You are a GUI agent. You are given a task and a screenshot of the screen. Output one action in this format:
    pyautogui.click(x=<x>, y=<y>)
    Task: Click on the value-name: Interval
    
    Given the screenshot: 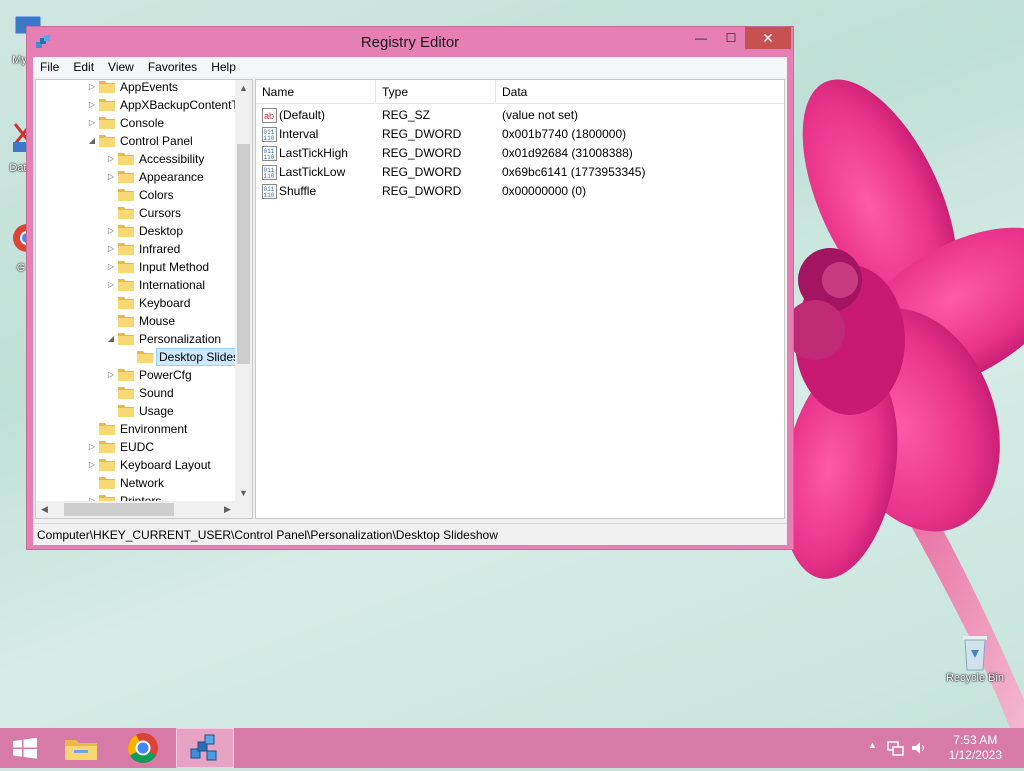 What is the action you would take?
    pyautogui.click(x=299, y=134)
    